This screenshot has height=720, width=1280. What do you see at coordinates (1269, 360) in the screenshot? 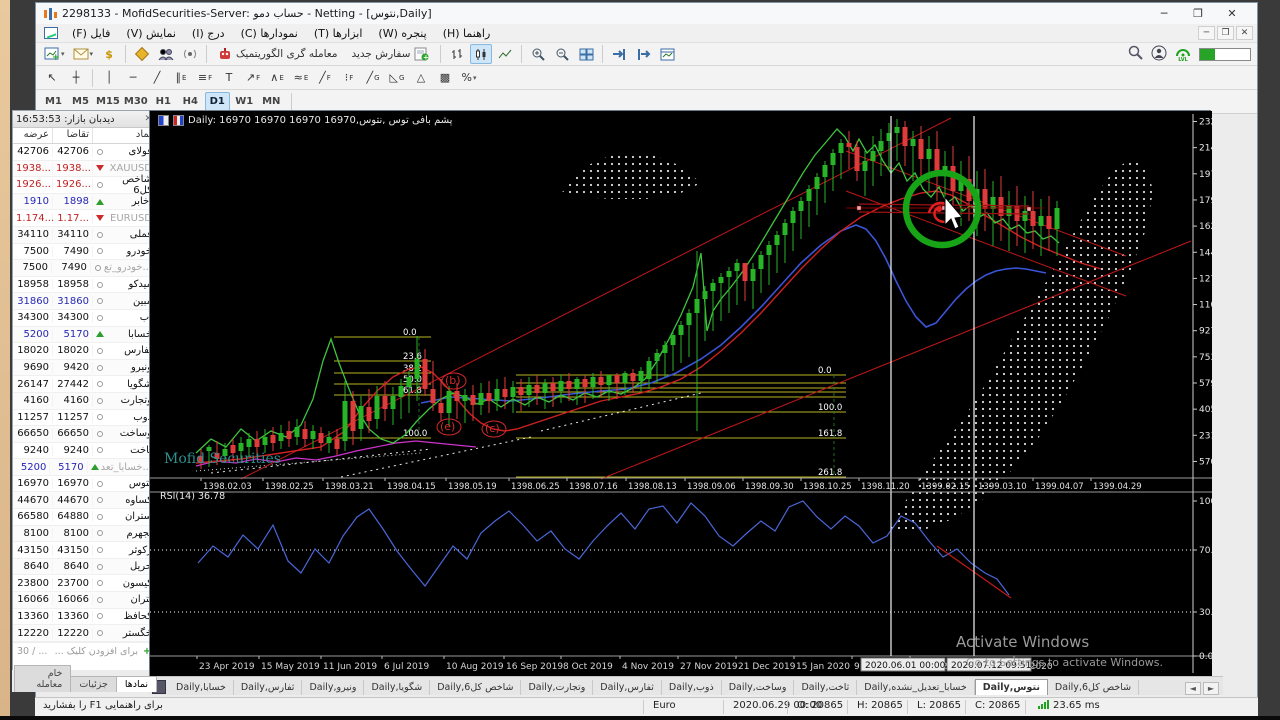
I see `screen-edge` at bounding box center [1269, 360].